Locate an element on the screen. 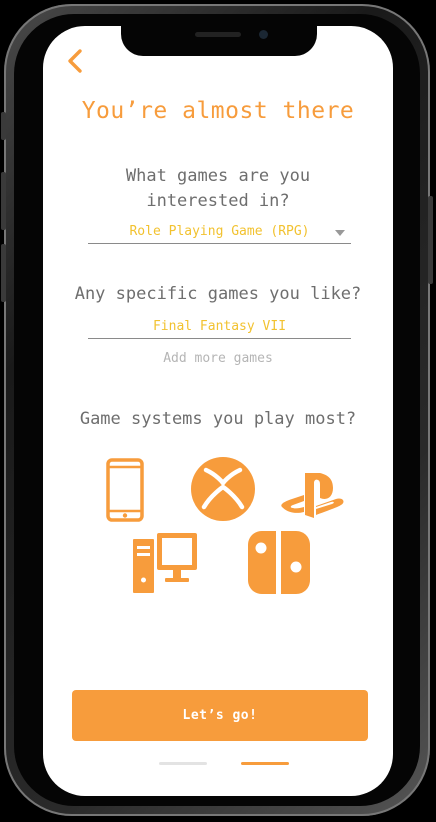 The height and width of the screenshot is (822, 436). genre-select: Role Playing Game (RPG) is located at coordinates (219, 233).